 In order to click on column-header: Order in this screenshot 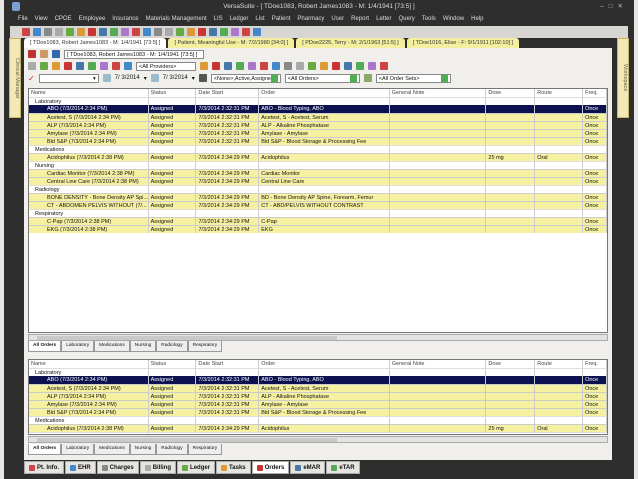, I will do `click(324, 93)`.